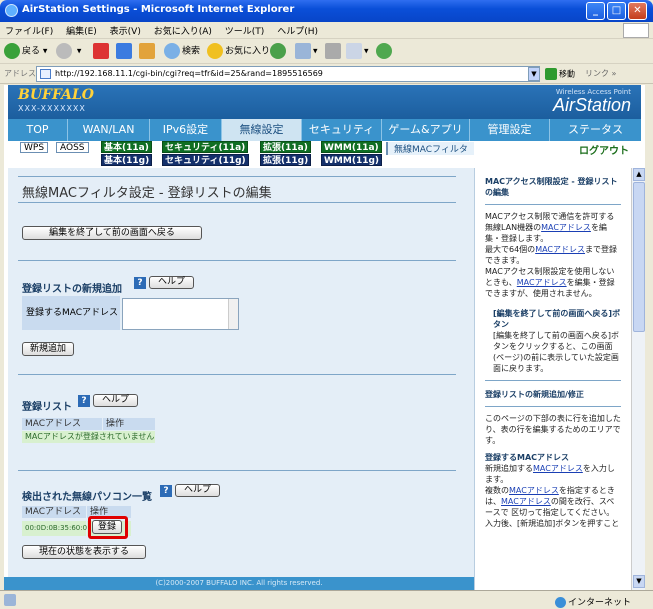 The width and height of the screenshot is (653, 609). I want to click on tab-ipv6: IPv6設定, so click(186, 130).